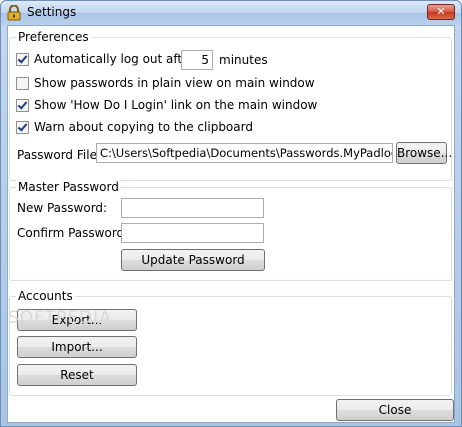  What do you see at coordinates (116, 59) in the screenshot?
I see `auto-logout-label: Automatically log out after:` at bounding box center [116, 59].